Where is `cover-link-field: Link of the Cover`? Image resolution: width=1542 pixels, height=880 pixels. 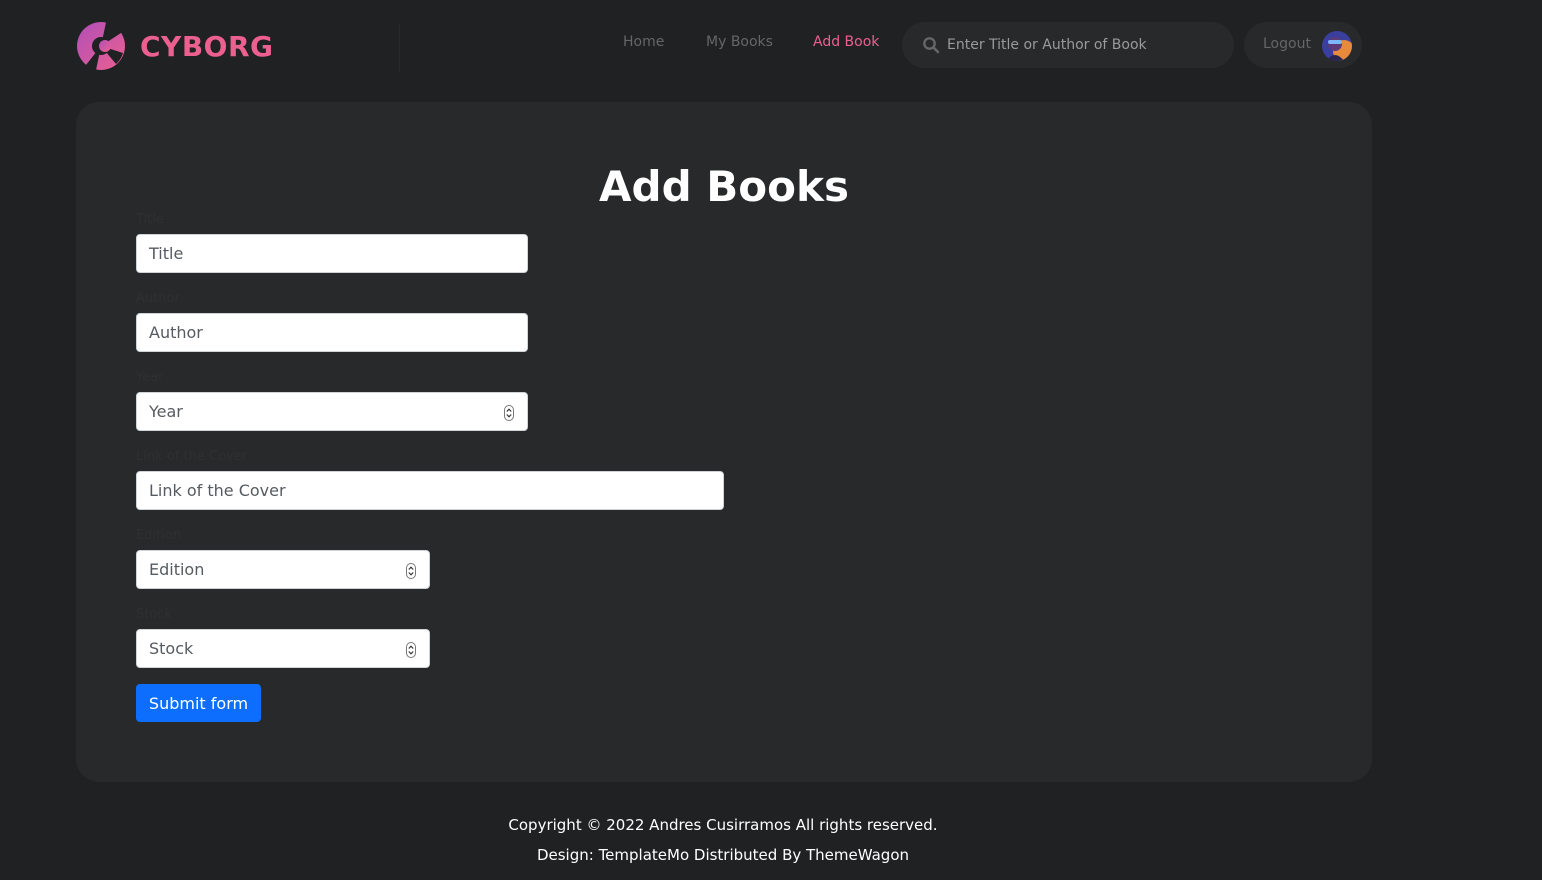 cover-link-field: Link of the Cover is located at coordinates (430, 490).